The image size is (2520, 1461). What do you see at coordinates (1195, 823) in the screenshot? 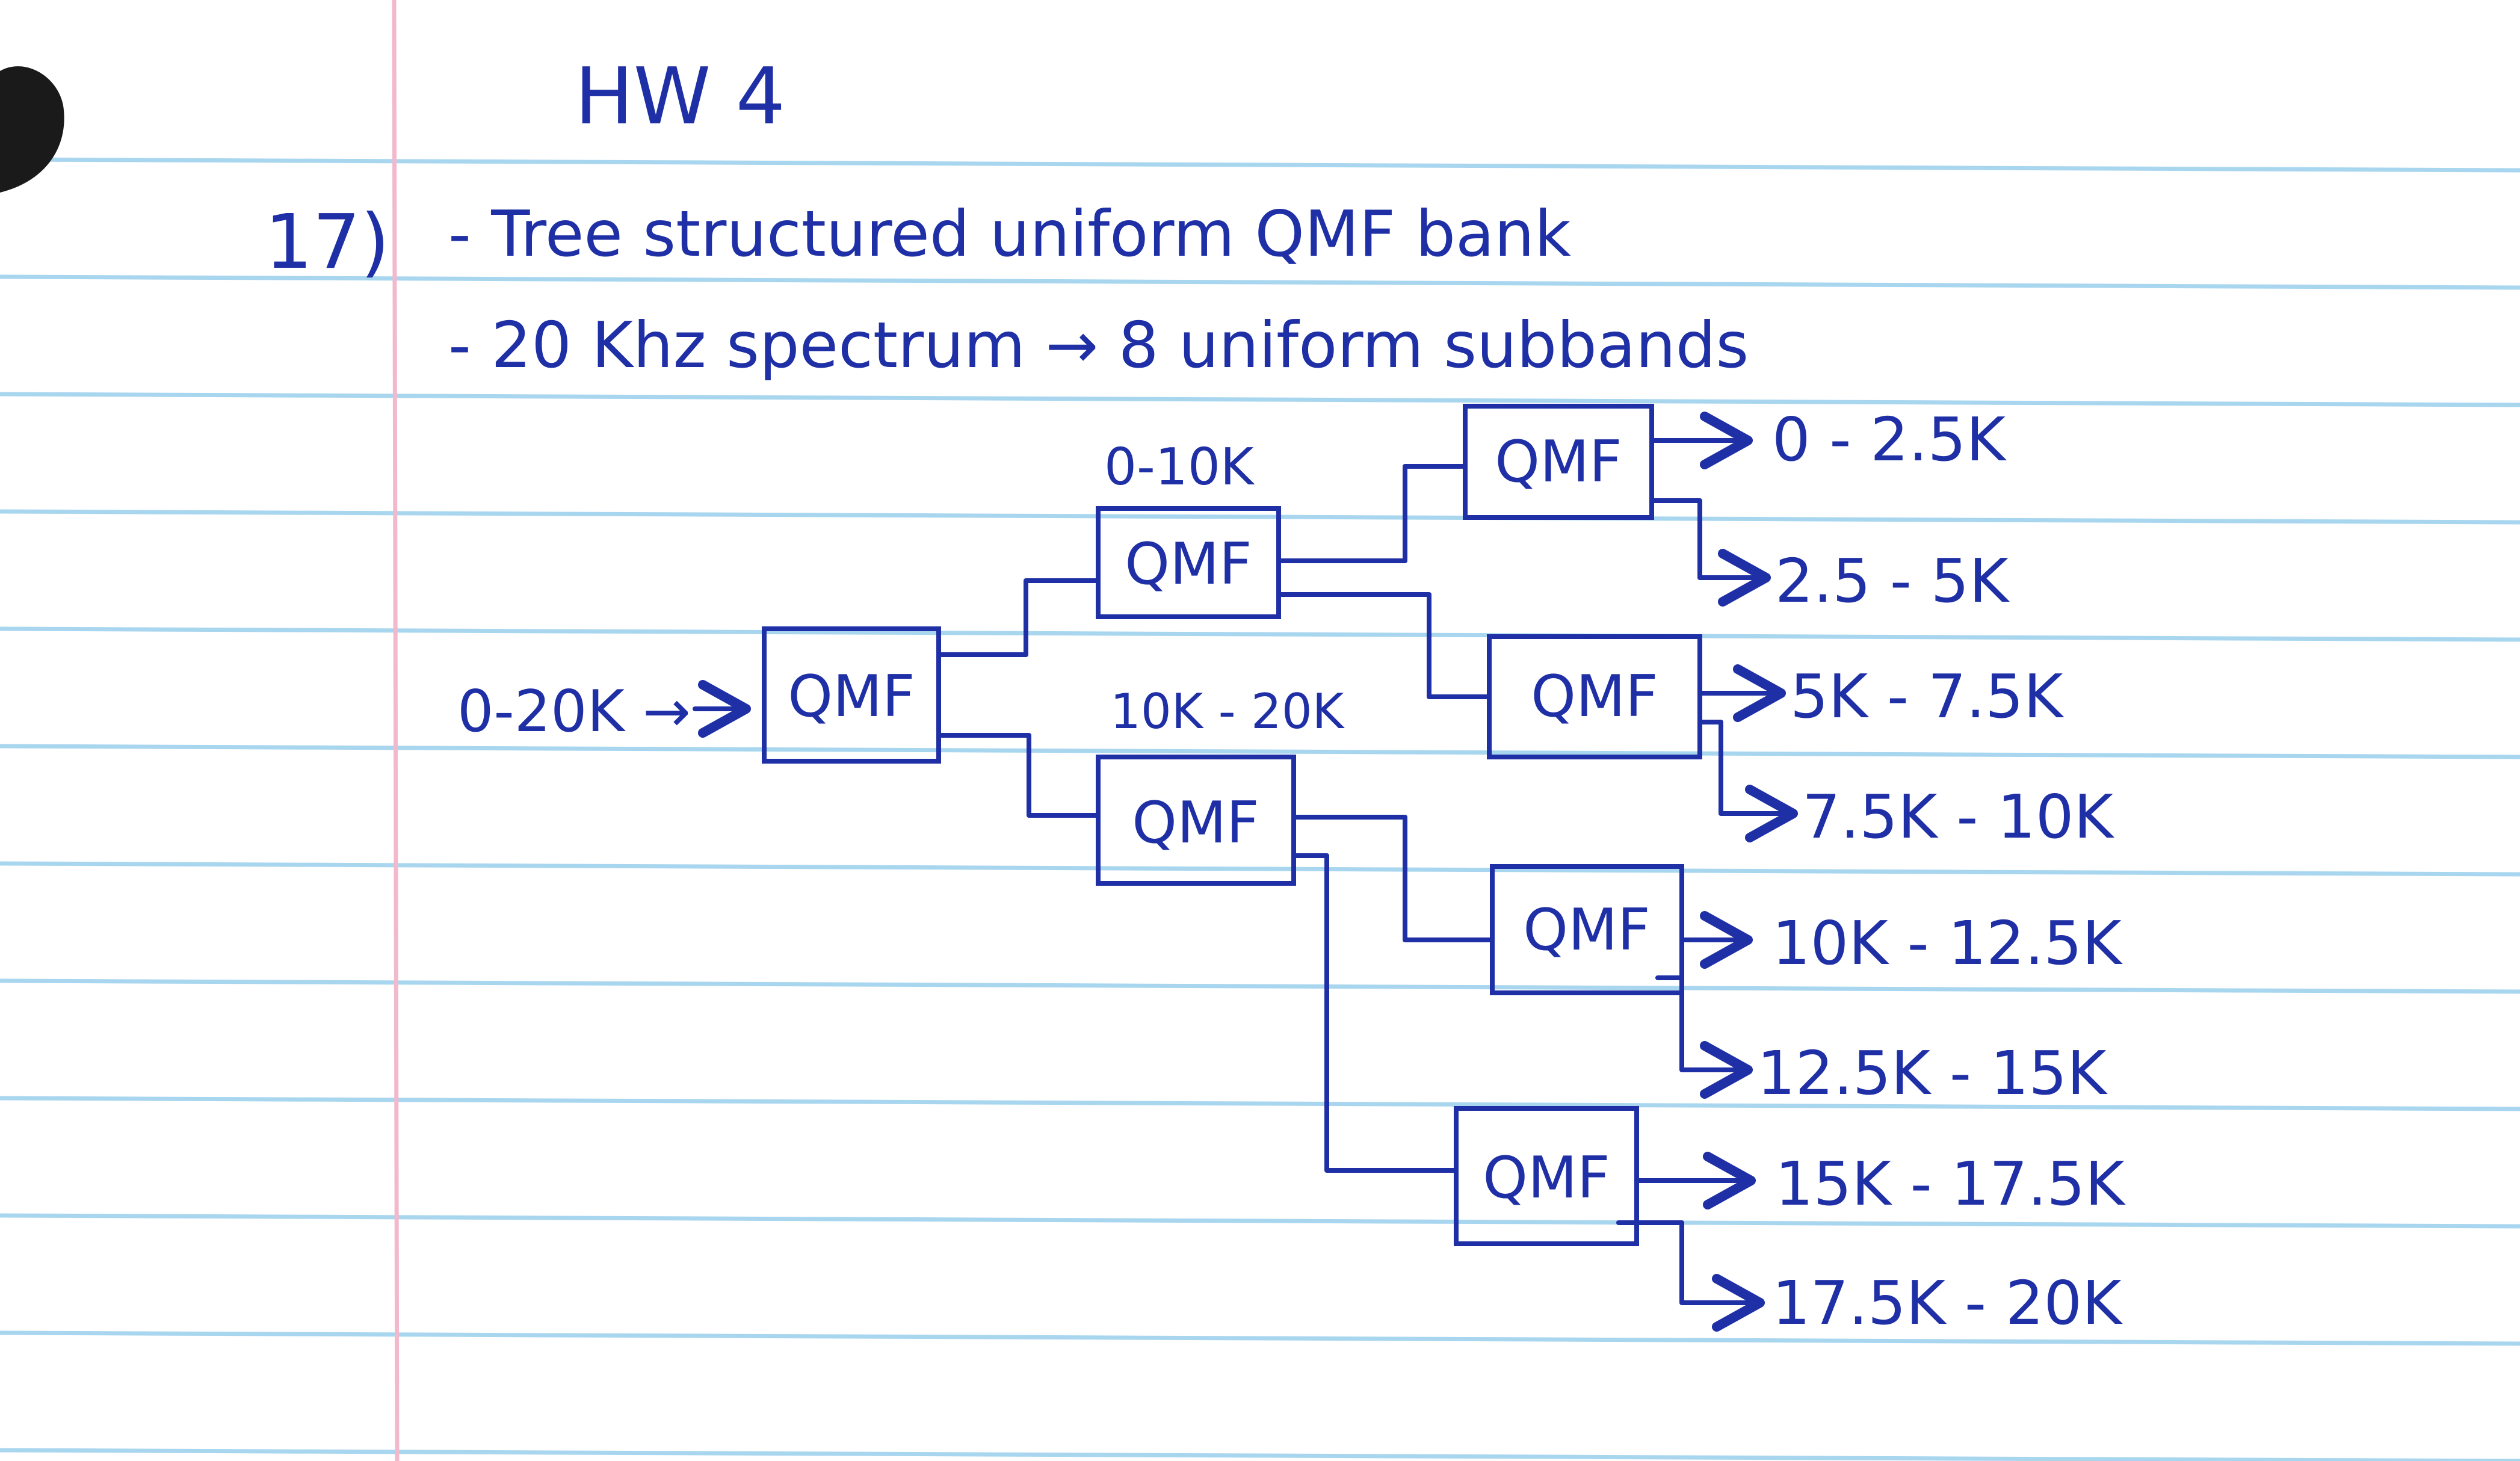
I see `qmf-label-lower: QMF` at bounding box center [1195, 823].